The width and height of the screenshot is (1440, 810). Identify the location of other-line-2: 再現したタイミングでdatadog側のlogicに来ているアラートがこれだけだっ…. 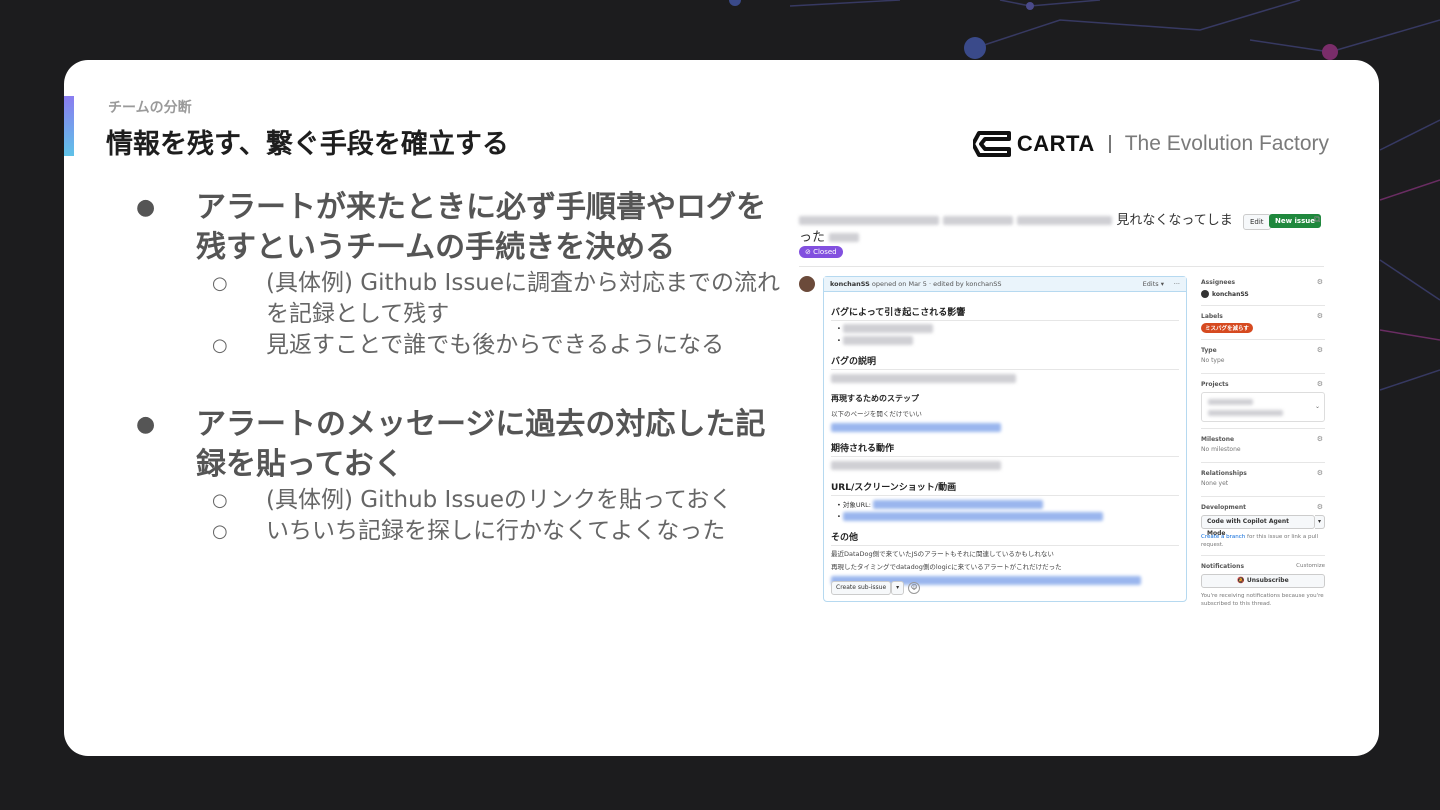
(946, 567).